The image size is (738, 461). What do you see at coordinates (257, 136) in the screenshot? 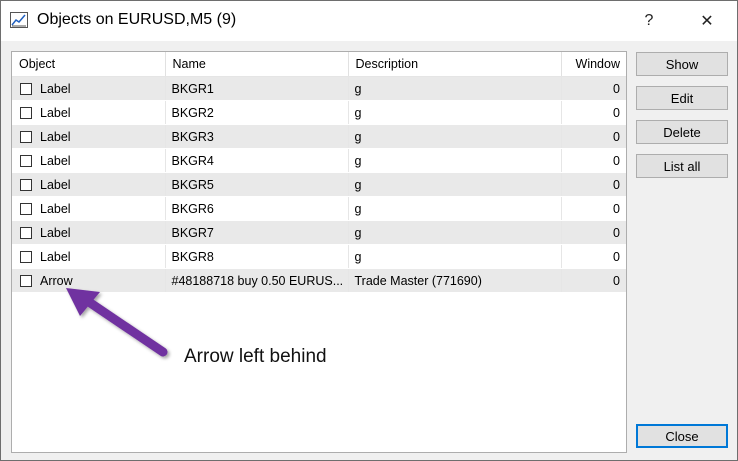
I see `object-name: BKGR3` at bounding box center [257, 136].